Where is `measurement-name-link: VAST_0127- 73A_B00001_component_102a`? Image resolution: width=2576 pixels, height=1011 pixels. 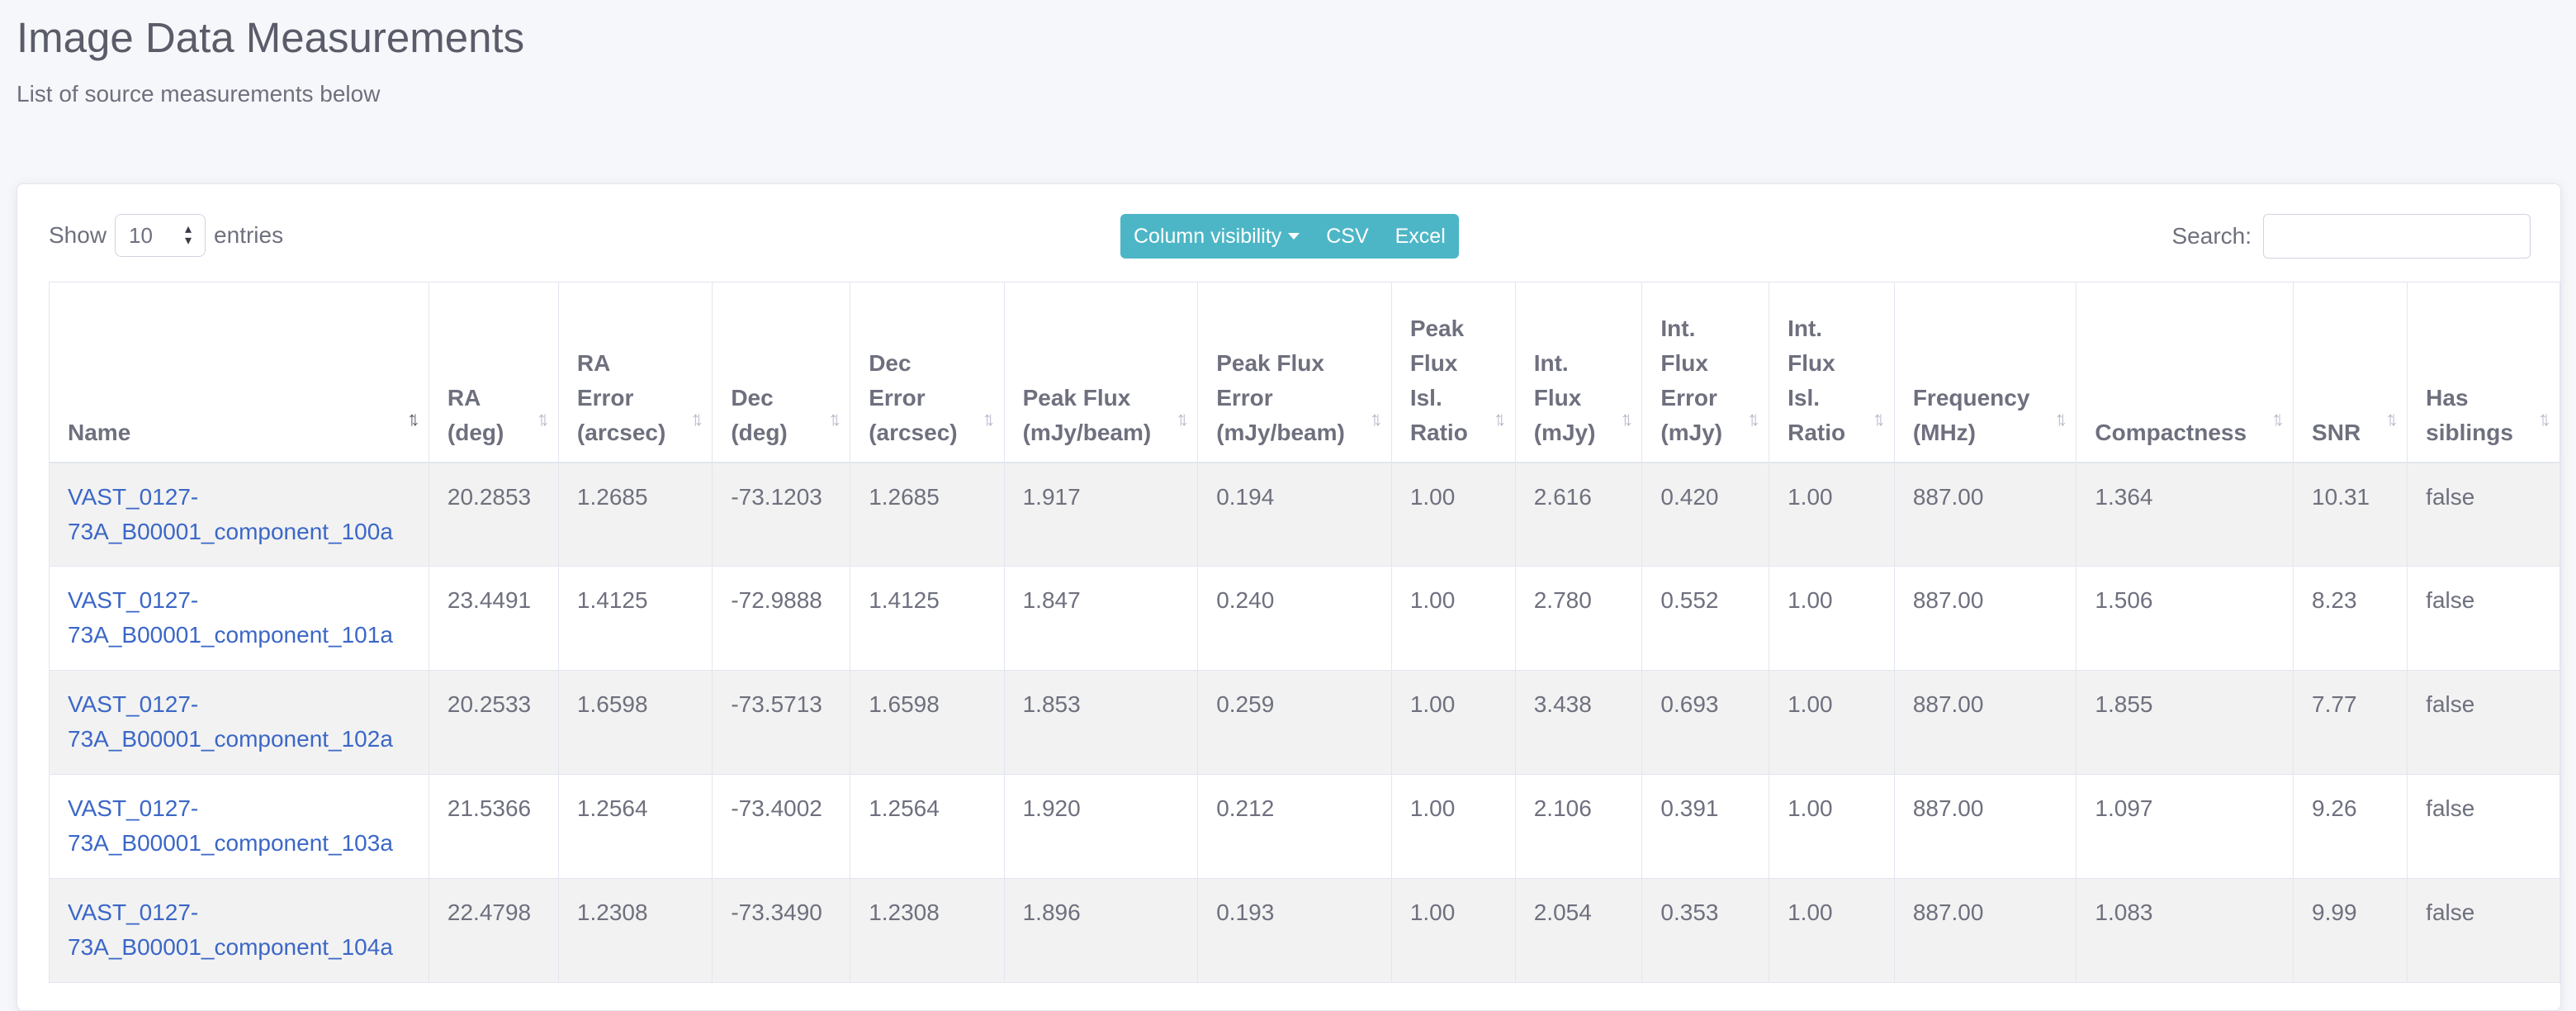
measurement-name-link: VAST_0127- 73A_B00001_component_102a is located at coordinates (230, 721).